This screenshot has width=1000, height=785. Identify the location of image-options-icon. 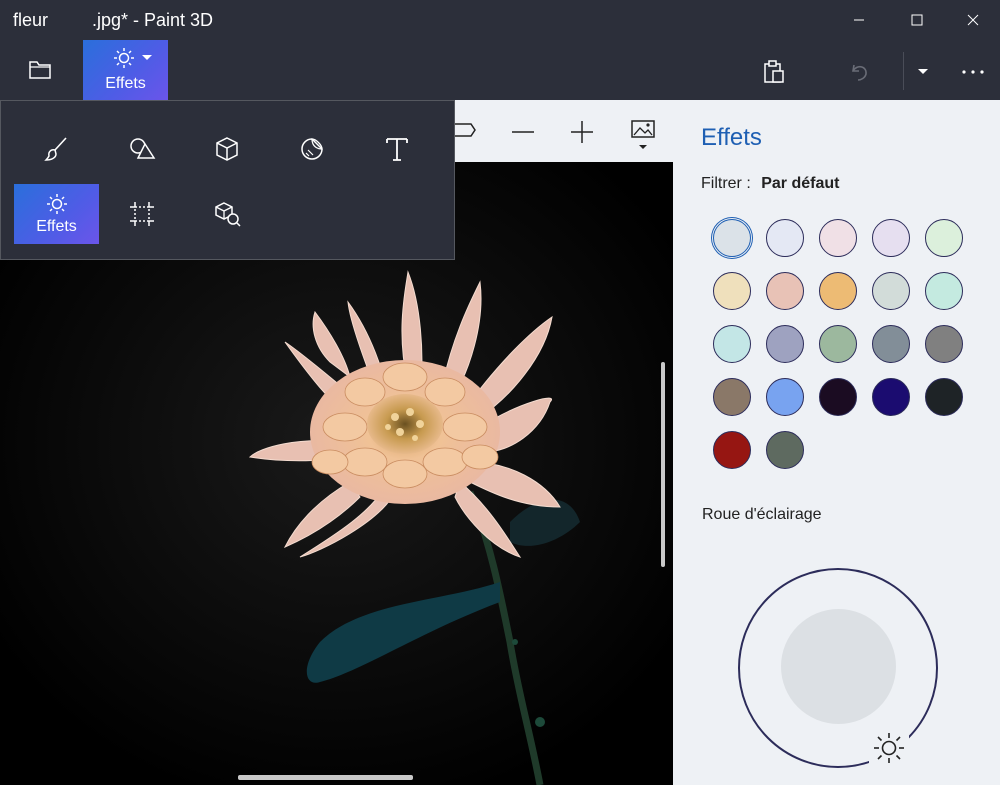
(643, 134).